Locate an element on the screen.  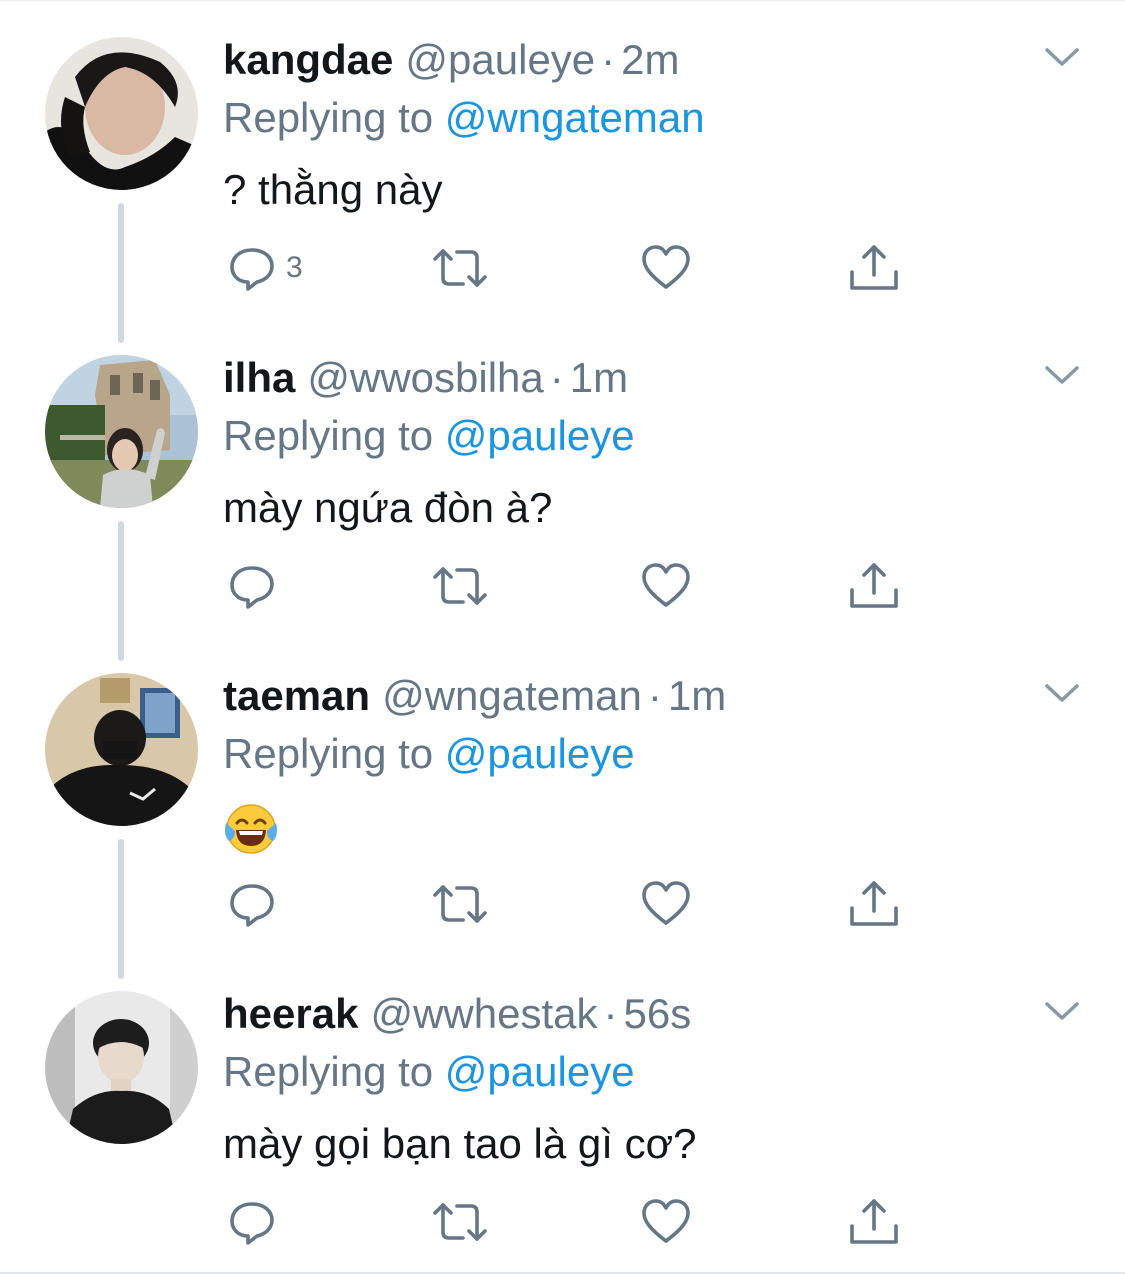
display-name: heerak is located at coordinates (290, 1013).